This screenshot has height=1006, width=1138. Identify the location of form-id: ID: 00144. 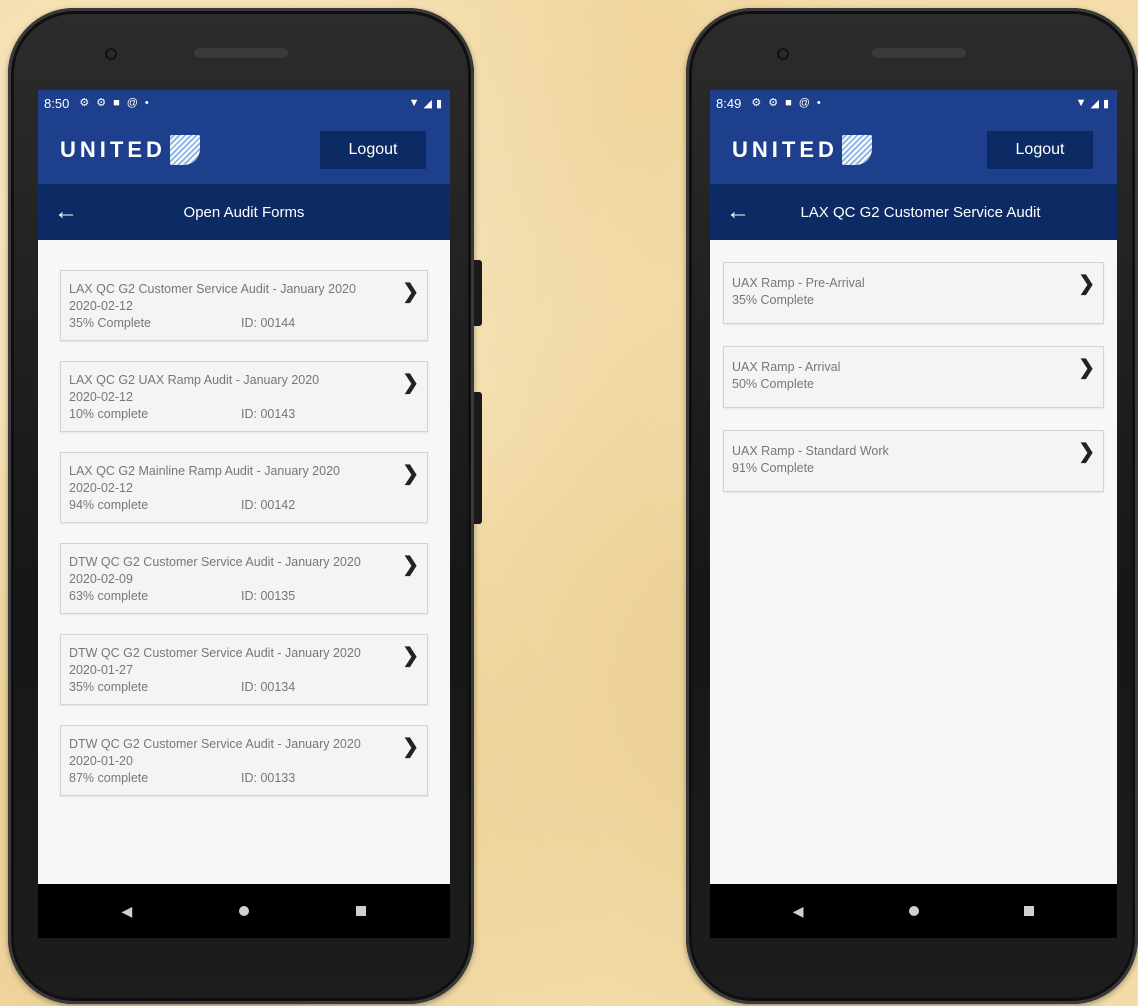
(268, 323).